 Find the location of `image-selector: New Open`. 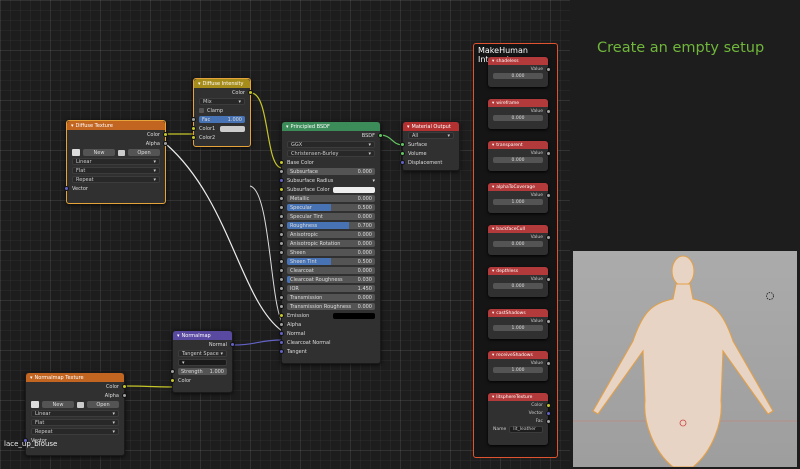

image-selector: New Open is located at coordinates (75, 404).